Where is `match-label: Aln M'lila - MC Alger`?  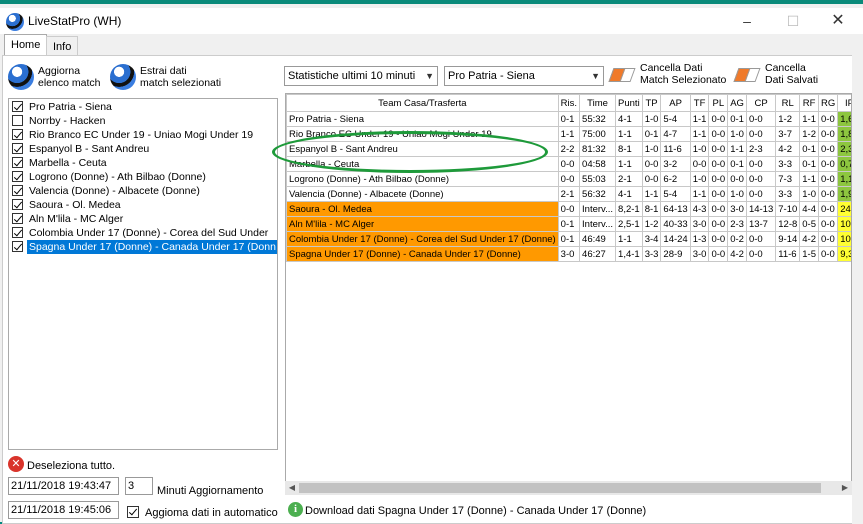
match-label: Aln M'lila - MC Alger is located at coordinates (76, 219).